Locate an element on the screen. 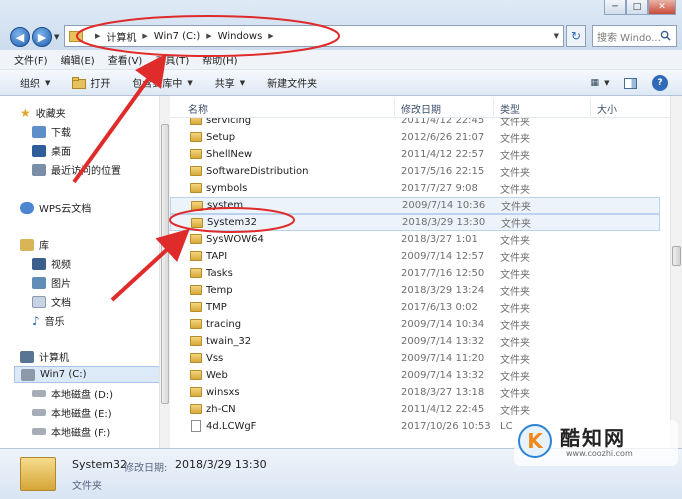 This screenshot has height=499, width=682. close-button: ✕ is located at coordinates (662, 7).